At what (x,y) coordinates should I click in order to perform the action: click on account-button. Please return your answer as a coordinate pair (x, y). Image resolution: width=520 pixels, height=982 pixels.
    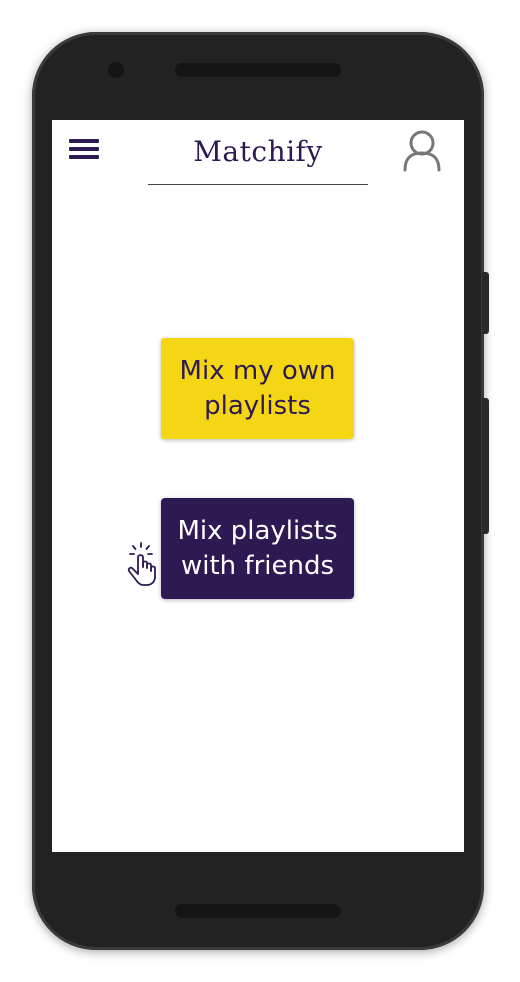
    Looking at the image, I should click on (422, 151).